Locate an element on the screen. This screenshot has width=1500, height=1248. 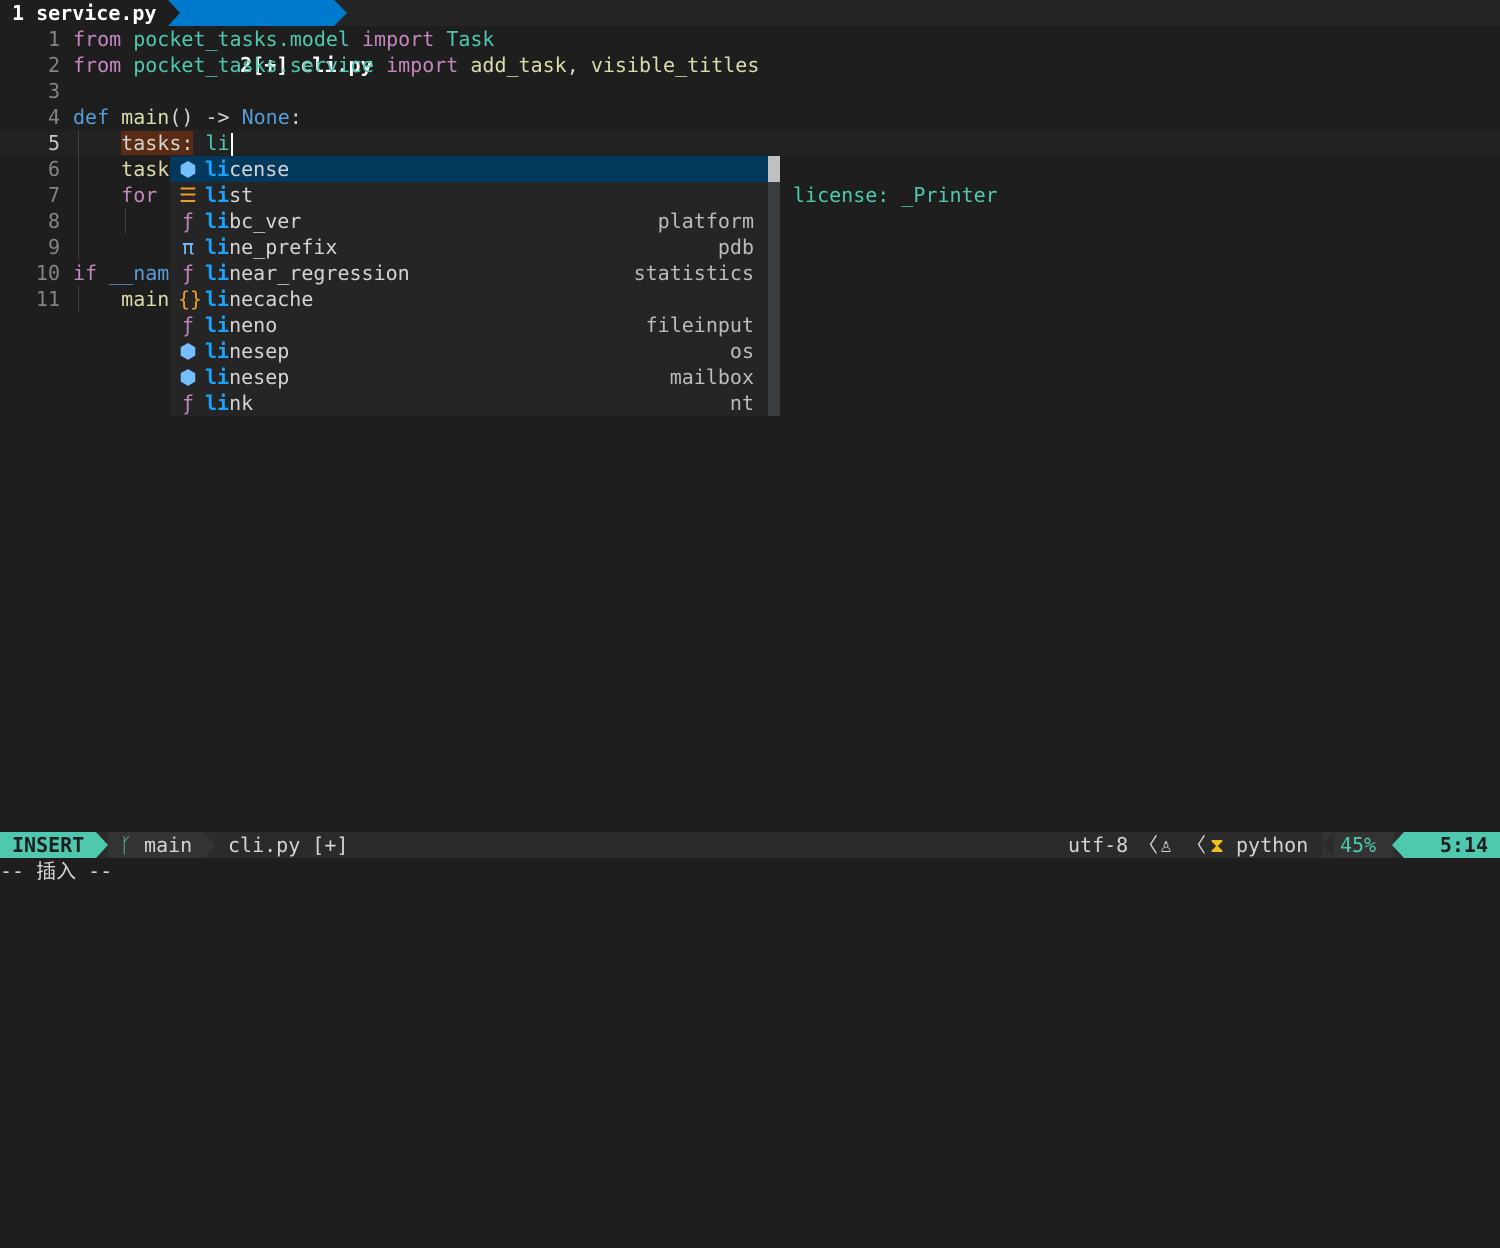
code-token: Task is located at coordinates (470, 39).